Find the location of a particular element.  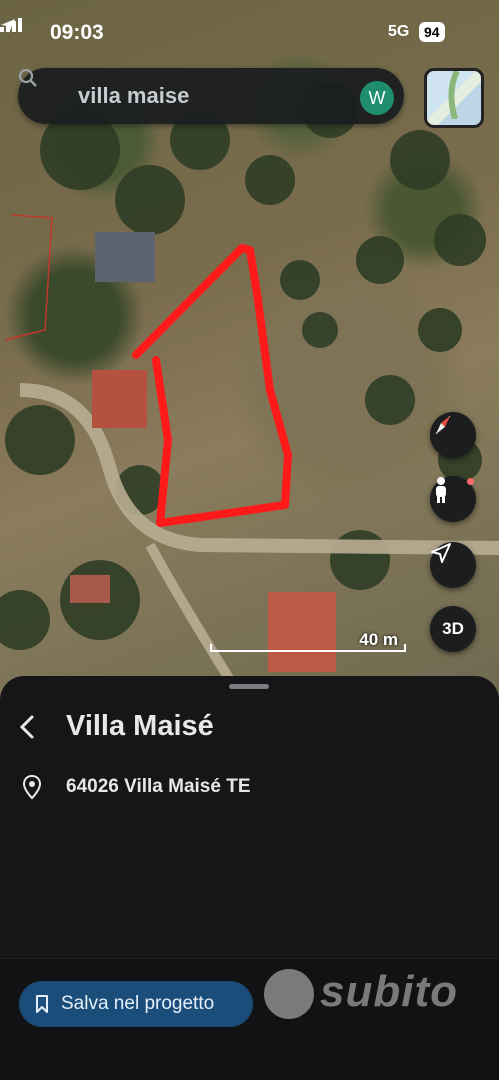

notification-dot is located at coordinates (470, 481).